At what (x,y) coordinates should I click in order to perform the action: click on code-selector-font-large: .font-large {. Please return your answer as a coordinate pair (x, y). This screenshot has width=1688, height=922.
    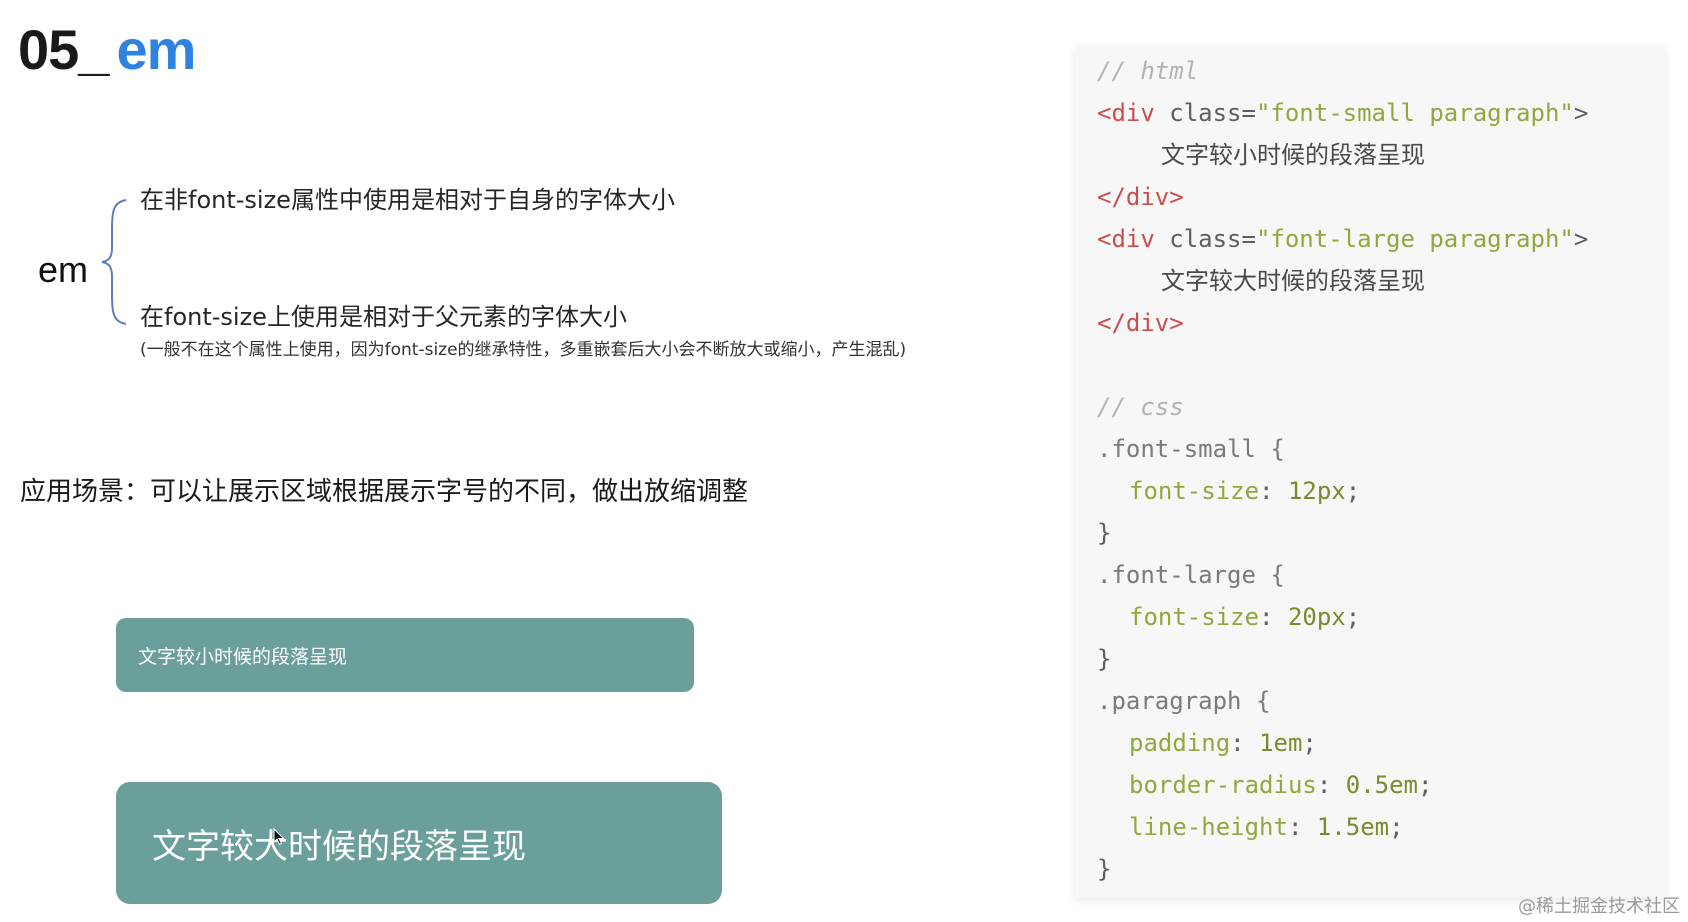
    Looking at the image, I should click on (1191, 575).